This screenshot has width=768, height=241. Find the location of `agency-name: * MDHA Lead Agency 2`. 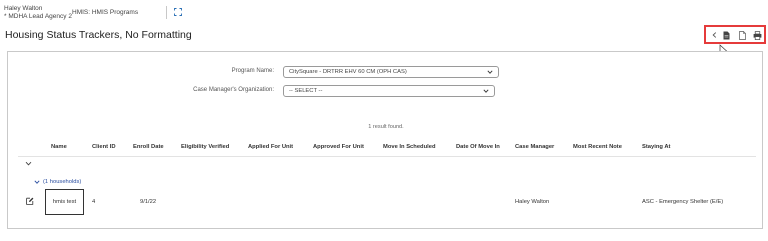

agency-name: * MDHA Lead Agency 2 is located at coordinates (38, 16).